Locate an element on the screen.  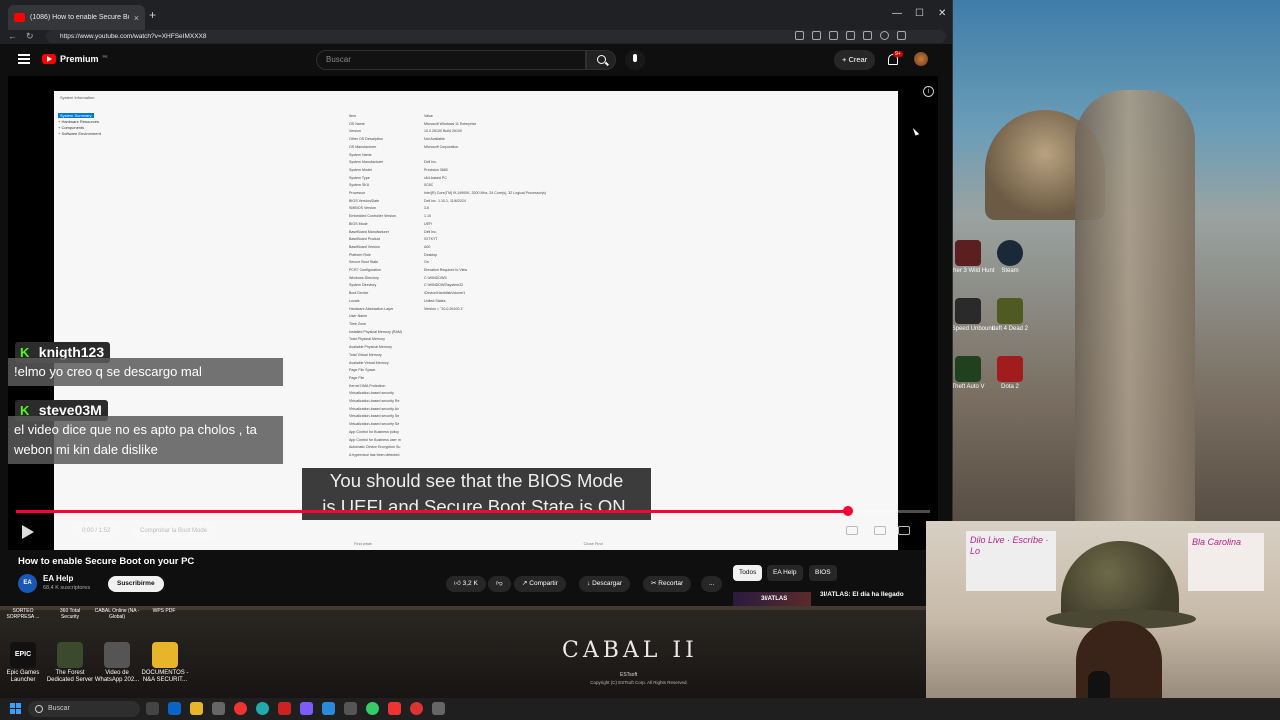
new-tab-icon: + is located at coordinates (152, 15).